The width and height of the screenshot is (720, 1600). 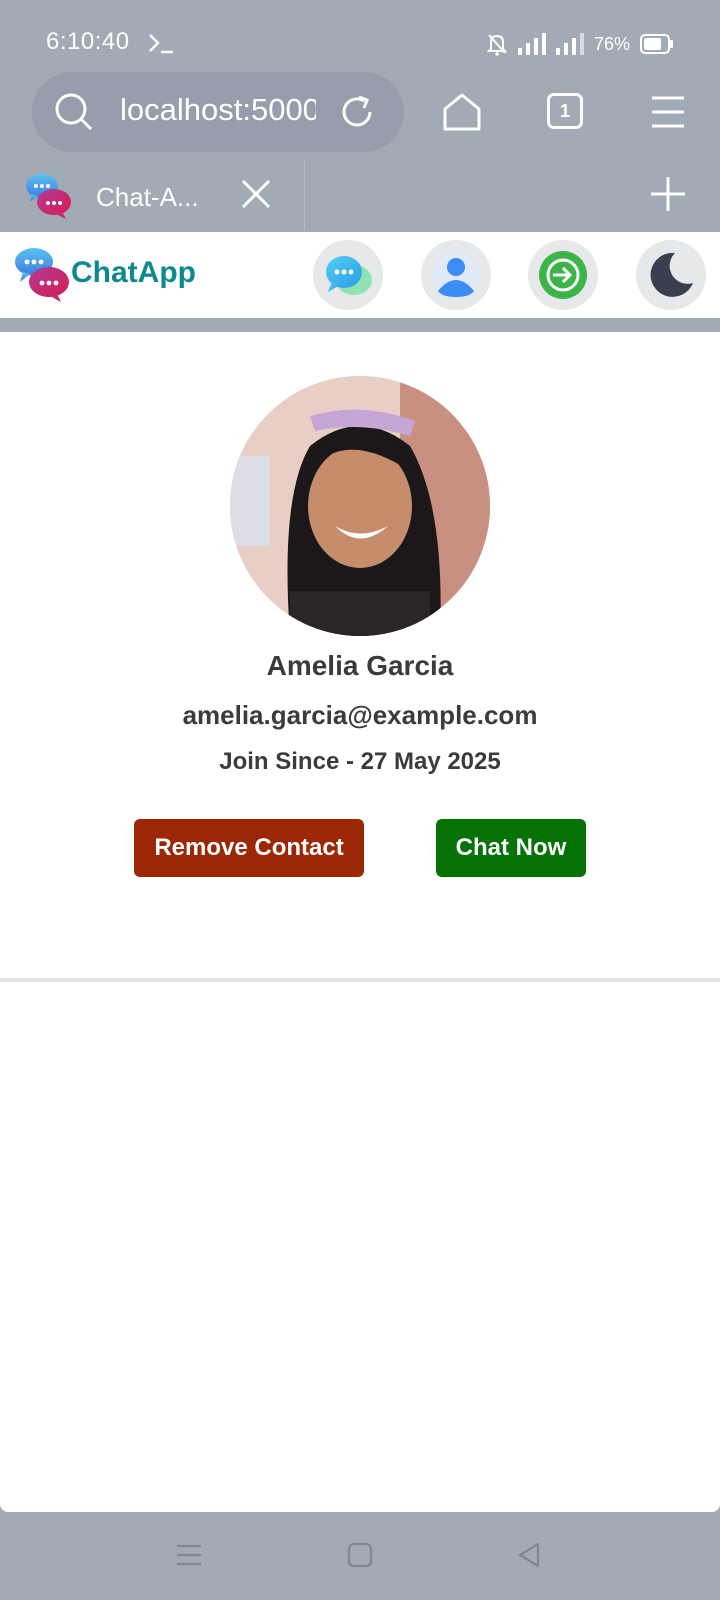 I want to click on app-brand-name: ChatApp, so click(x=133, y=273).